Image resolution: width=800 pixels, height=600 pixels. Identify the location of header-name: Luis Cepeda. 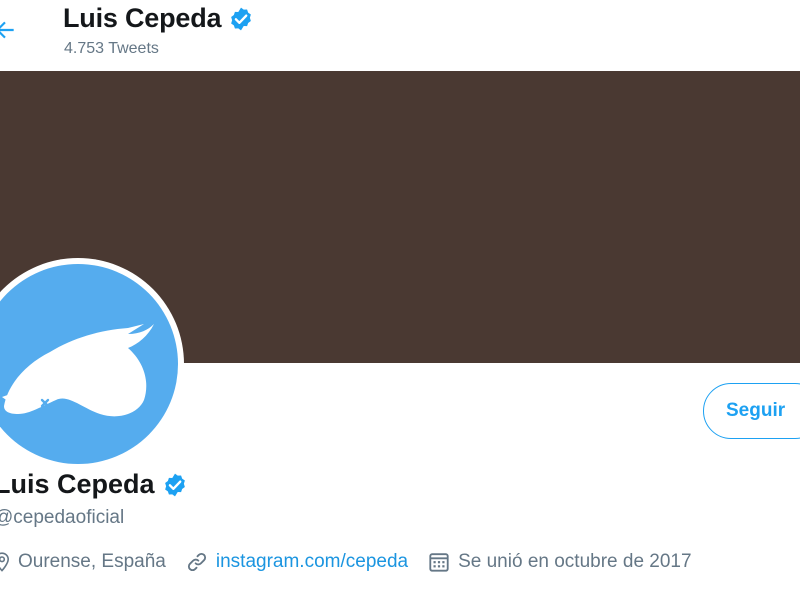
(142, 18).